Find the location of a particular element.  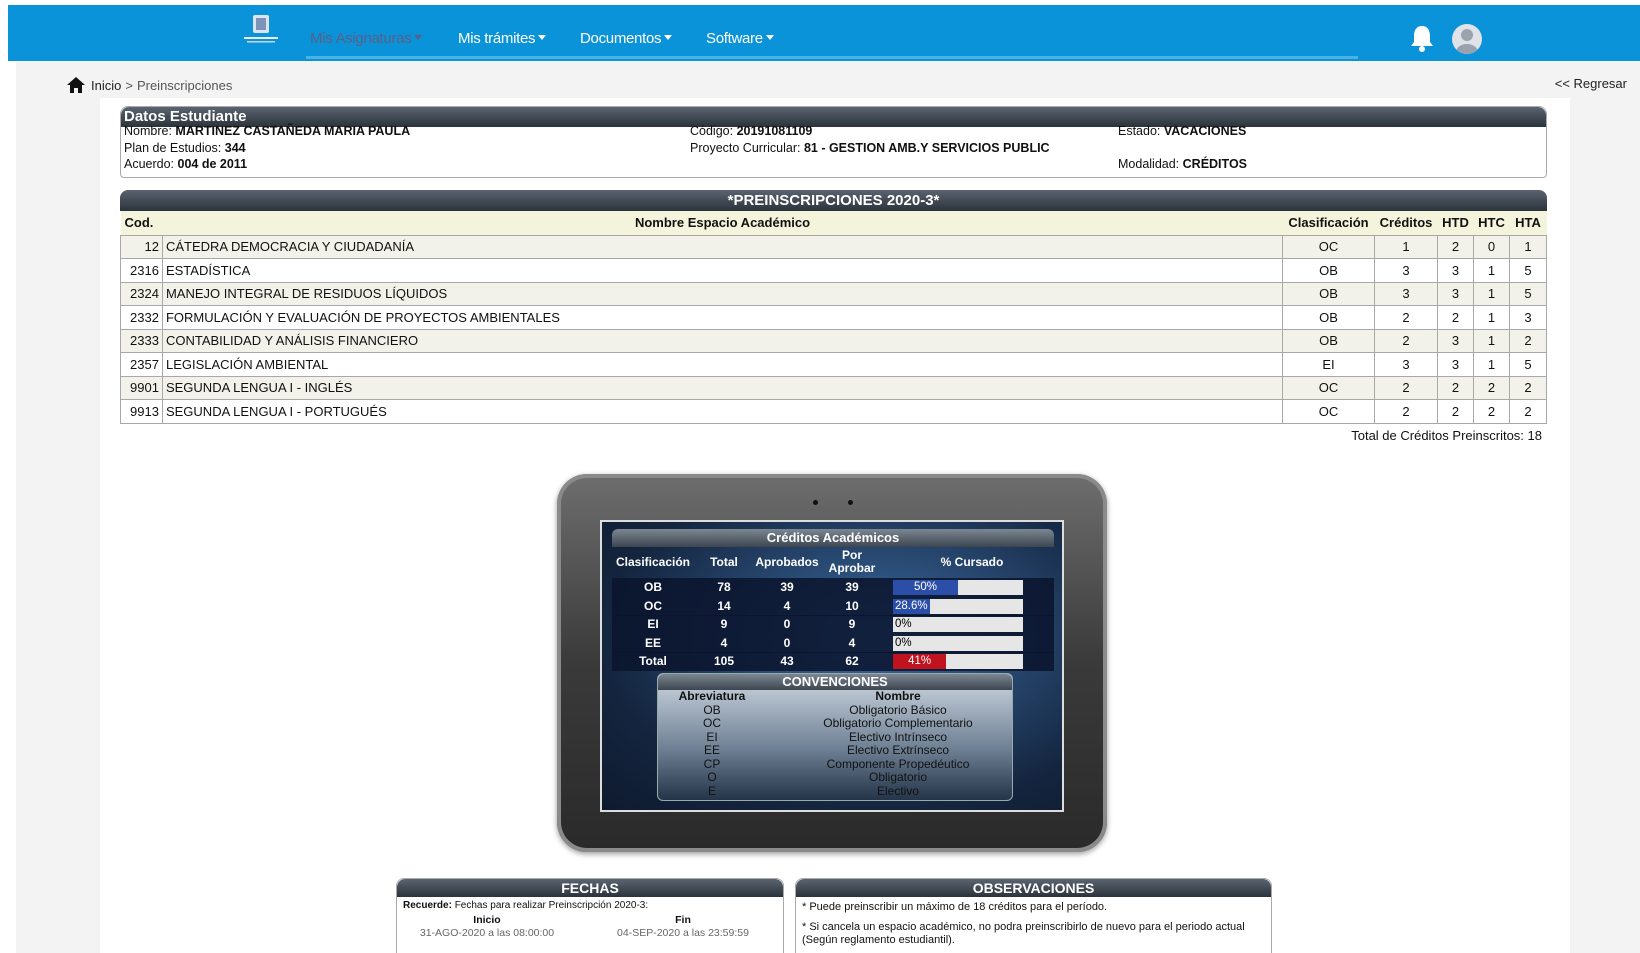

conventions-col-abreviatura: Abreviatura is located at coordinates (712, 696).